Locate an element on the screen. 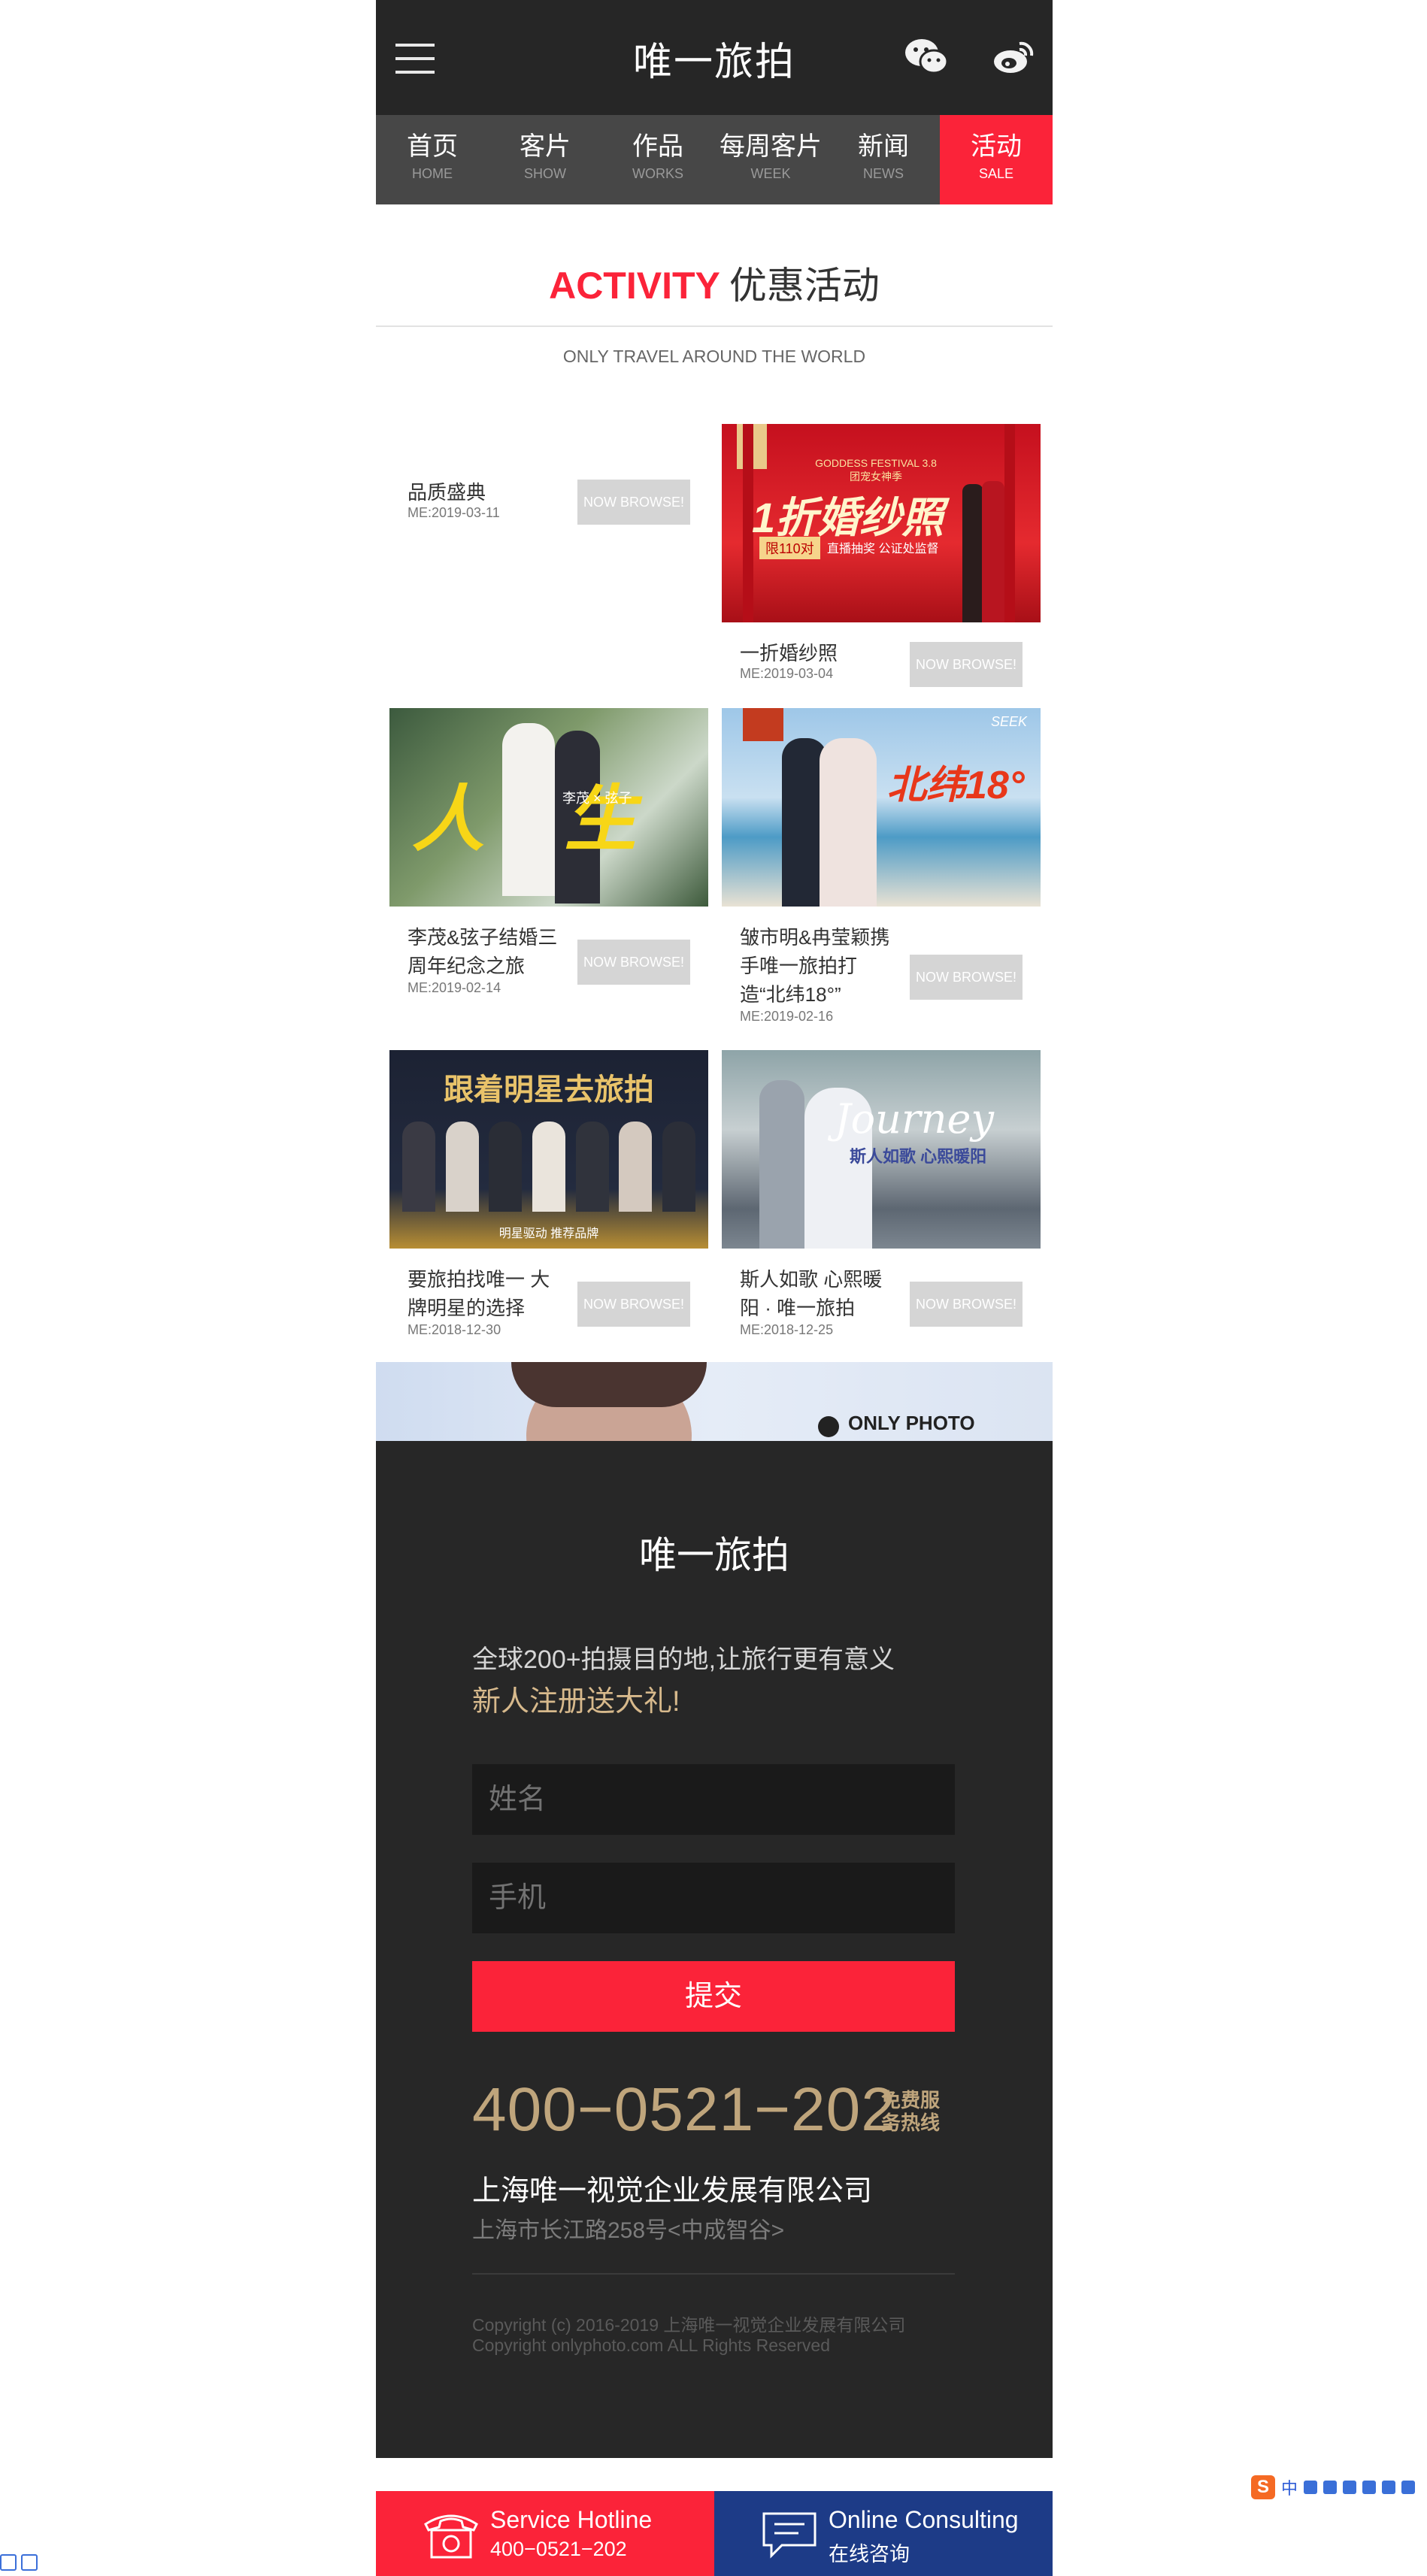 The image size is (1427, 2576). activity-image: Journey 斯人如歌 心熙暖阳 is located at coordinates (882, 1149).